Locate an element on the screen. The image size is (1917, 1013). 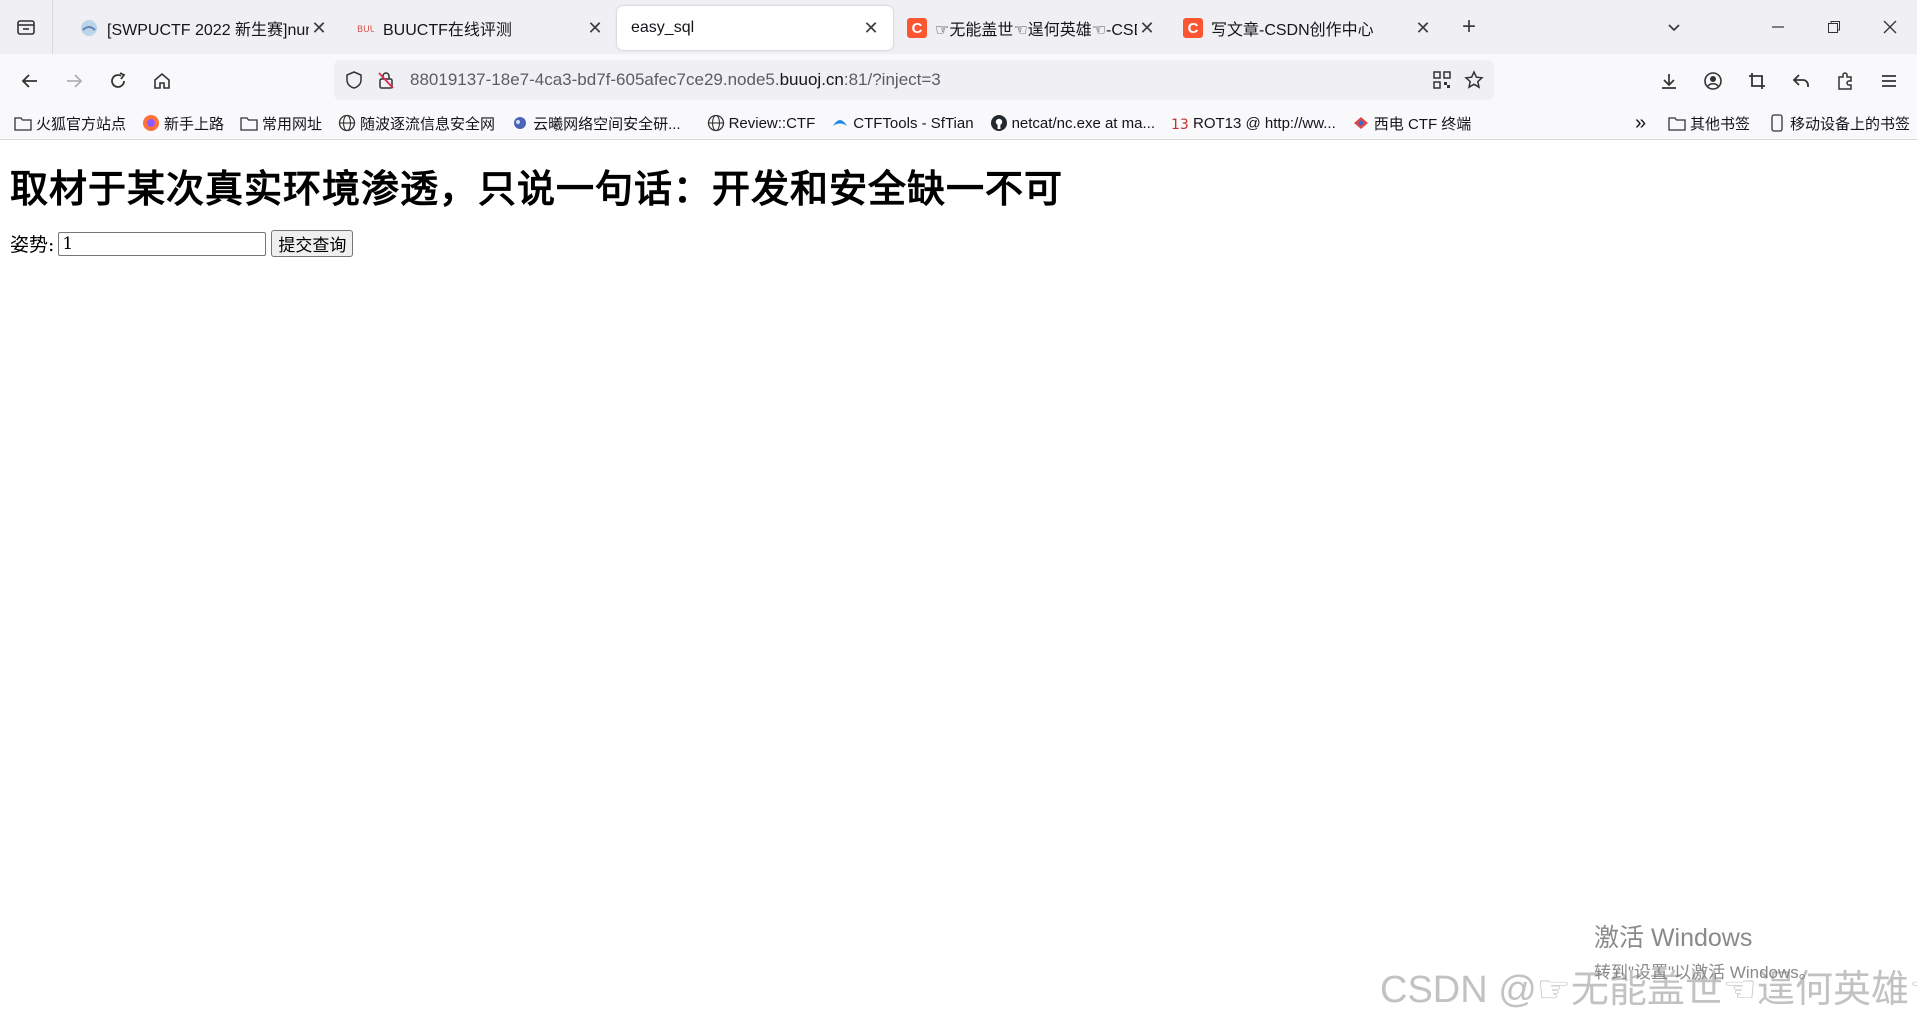
bookmark-label: CTFTools - SfTian is located at coordinates (913, 123).